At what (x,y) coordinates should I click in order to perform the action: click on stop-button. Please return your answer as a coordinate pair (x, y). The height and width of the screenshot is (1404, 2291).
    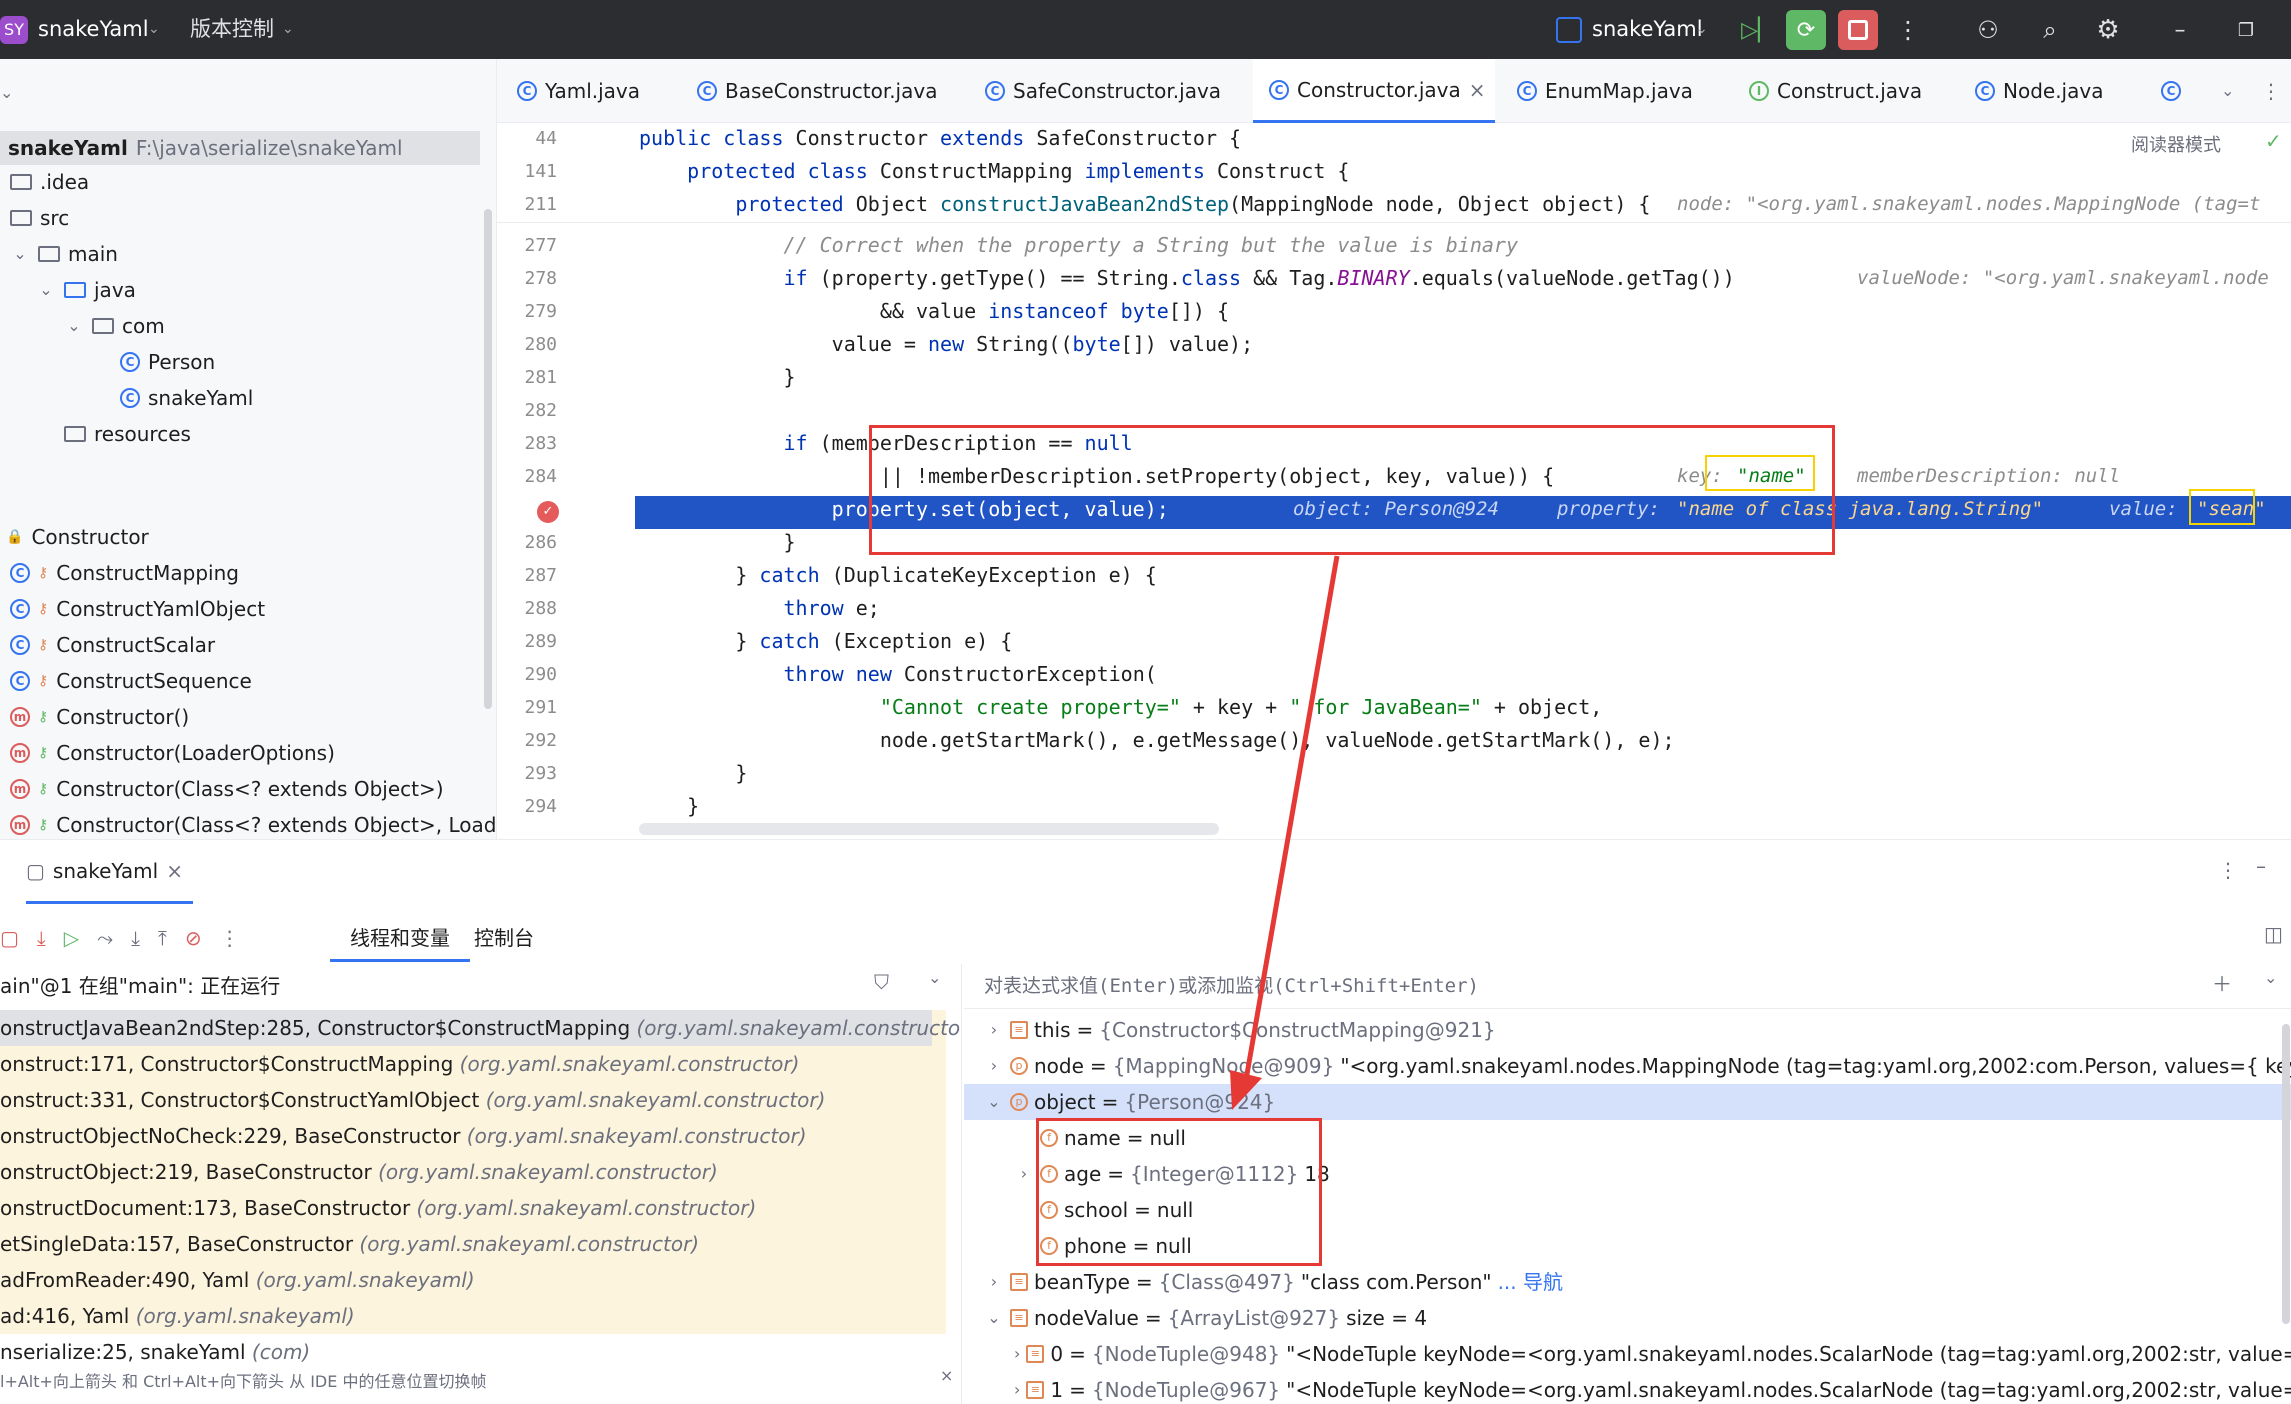
    Looking at the image, I should click on (1858, 30).